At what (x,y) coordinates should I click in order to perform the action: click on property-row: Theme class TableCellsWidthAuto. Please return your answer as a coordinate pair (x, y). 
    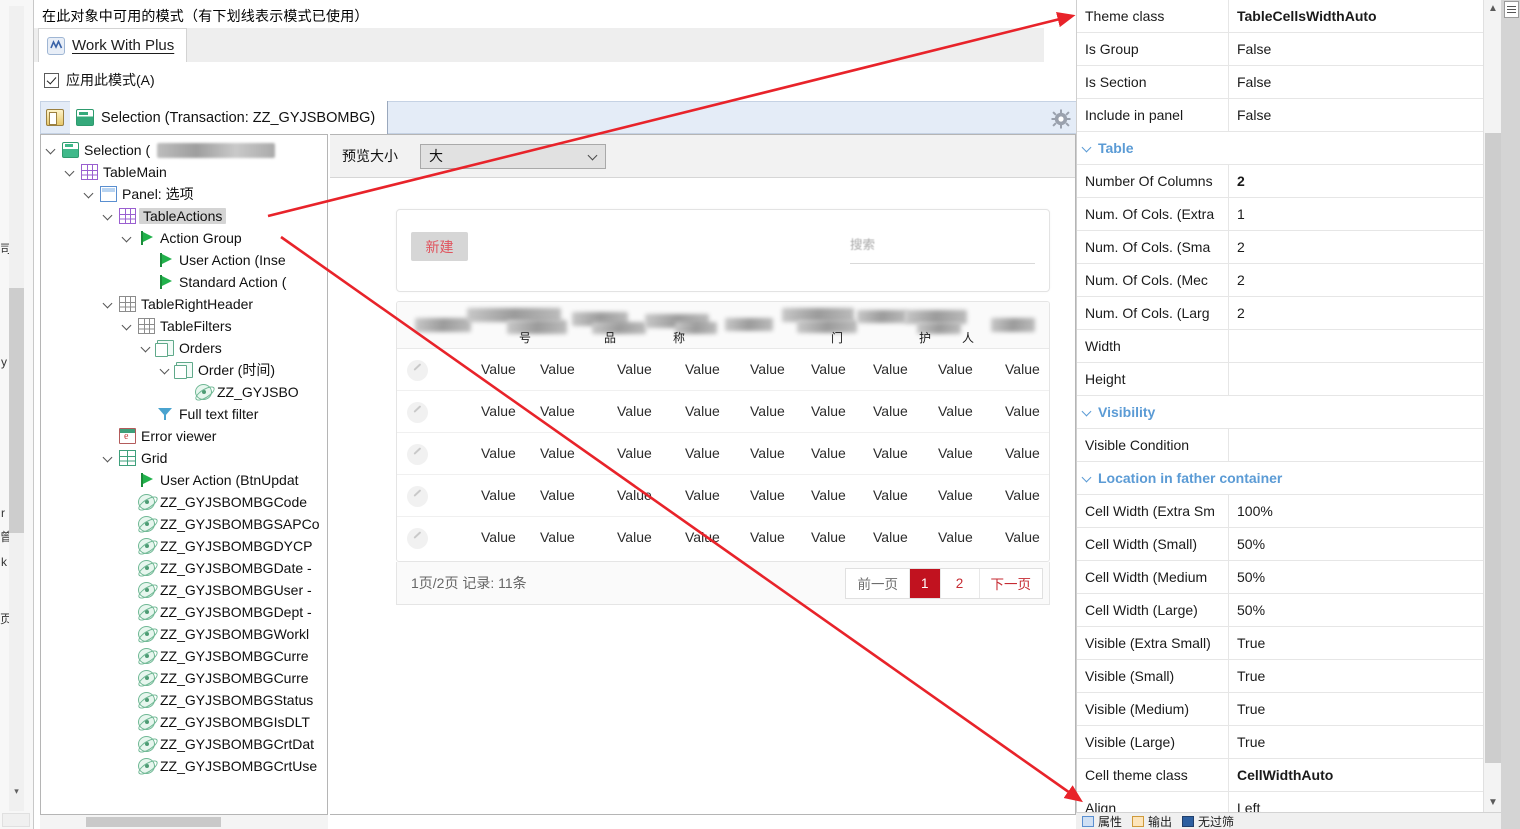
    Looking at the image, I should click on (1280, 16).